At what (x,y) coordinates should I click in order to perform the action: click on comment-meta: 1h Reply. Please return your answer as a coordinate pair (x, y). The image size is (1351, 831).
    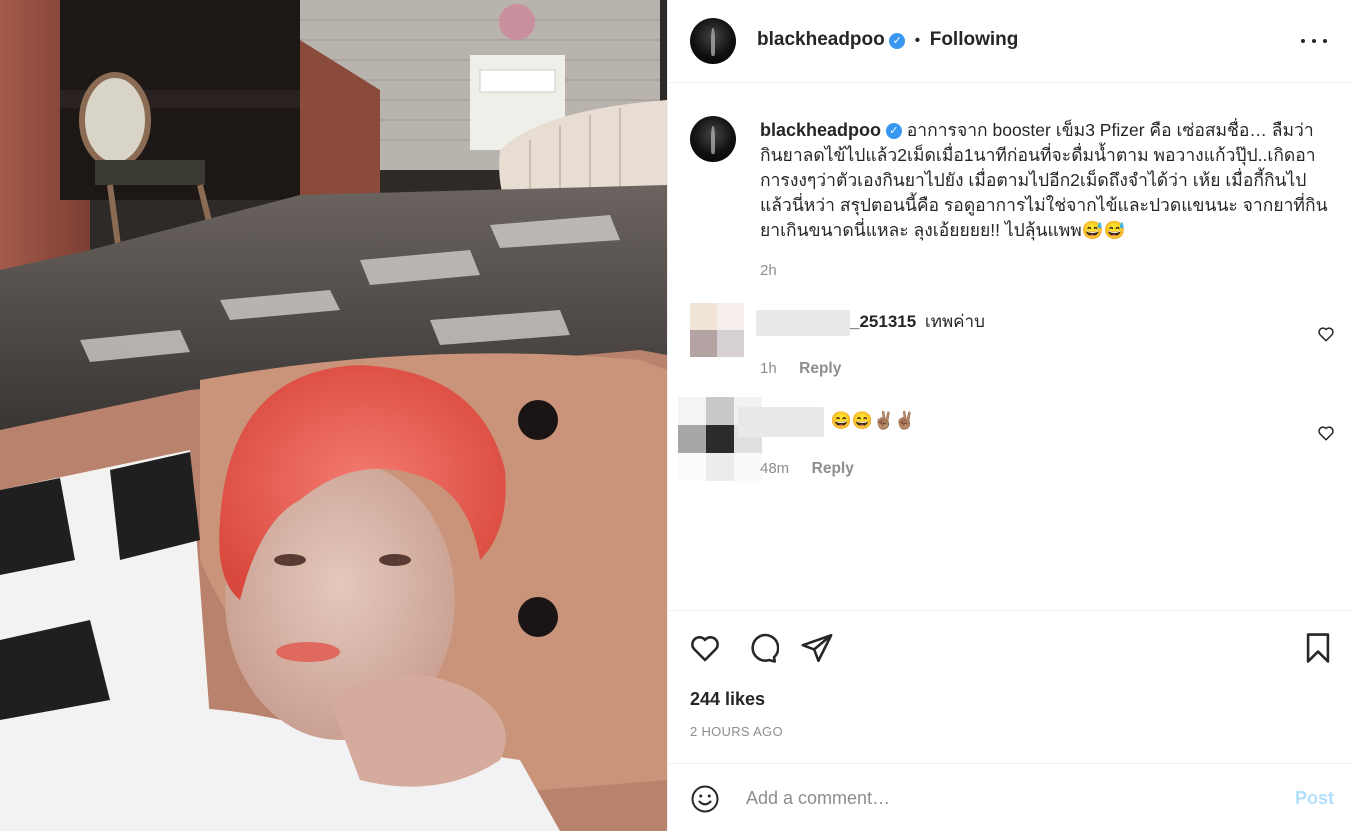
    Looking at the image, I should click on (800, 369).